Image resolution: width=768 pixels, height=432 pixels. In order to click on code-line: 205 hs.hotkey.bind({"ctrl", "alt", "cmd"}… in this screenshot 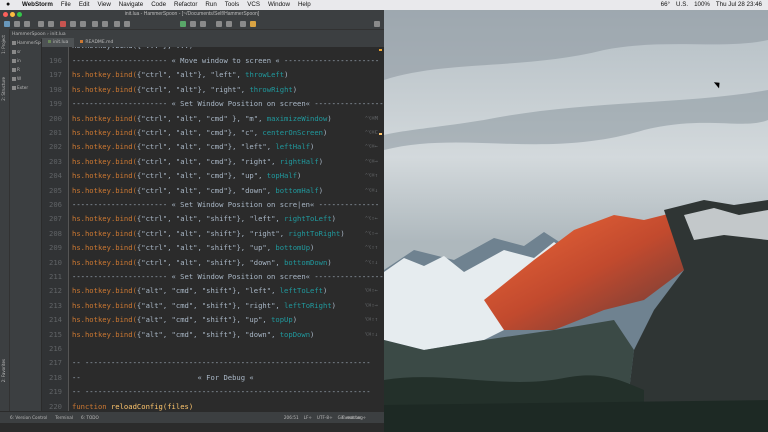, I will do `click(213, 191)`.